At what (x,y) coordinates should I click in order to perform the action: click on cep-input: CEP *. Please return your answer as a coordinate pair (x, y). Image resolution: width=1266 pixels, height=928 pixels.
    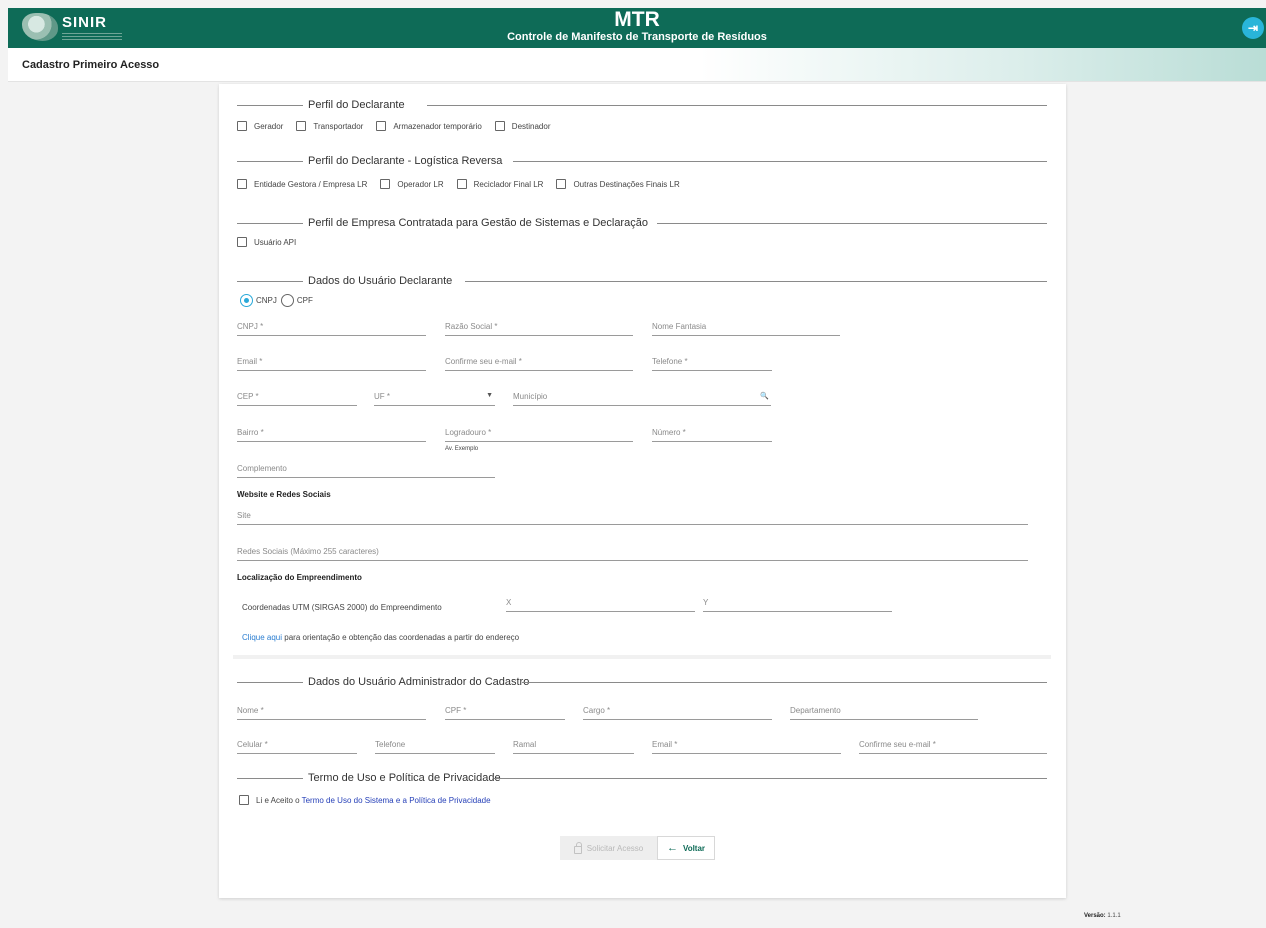
    Looking at the image, I should click on (297, 398).